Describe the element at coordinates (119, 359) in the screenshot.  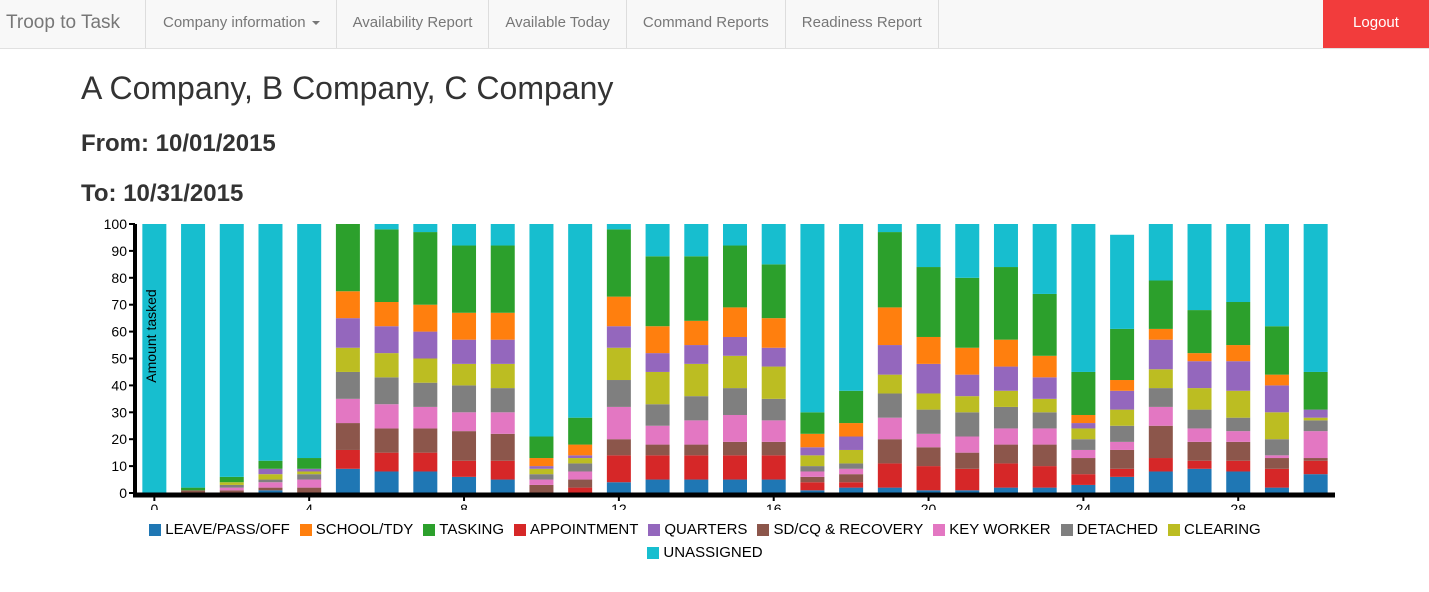
I see `y-tick-label: 50` at that location.